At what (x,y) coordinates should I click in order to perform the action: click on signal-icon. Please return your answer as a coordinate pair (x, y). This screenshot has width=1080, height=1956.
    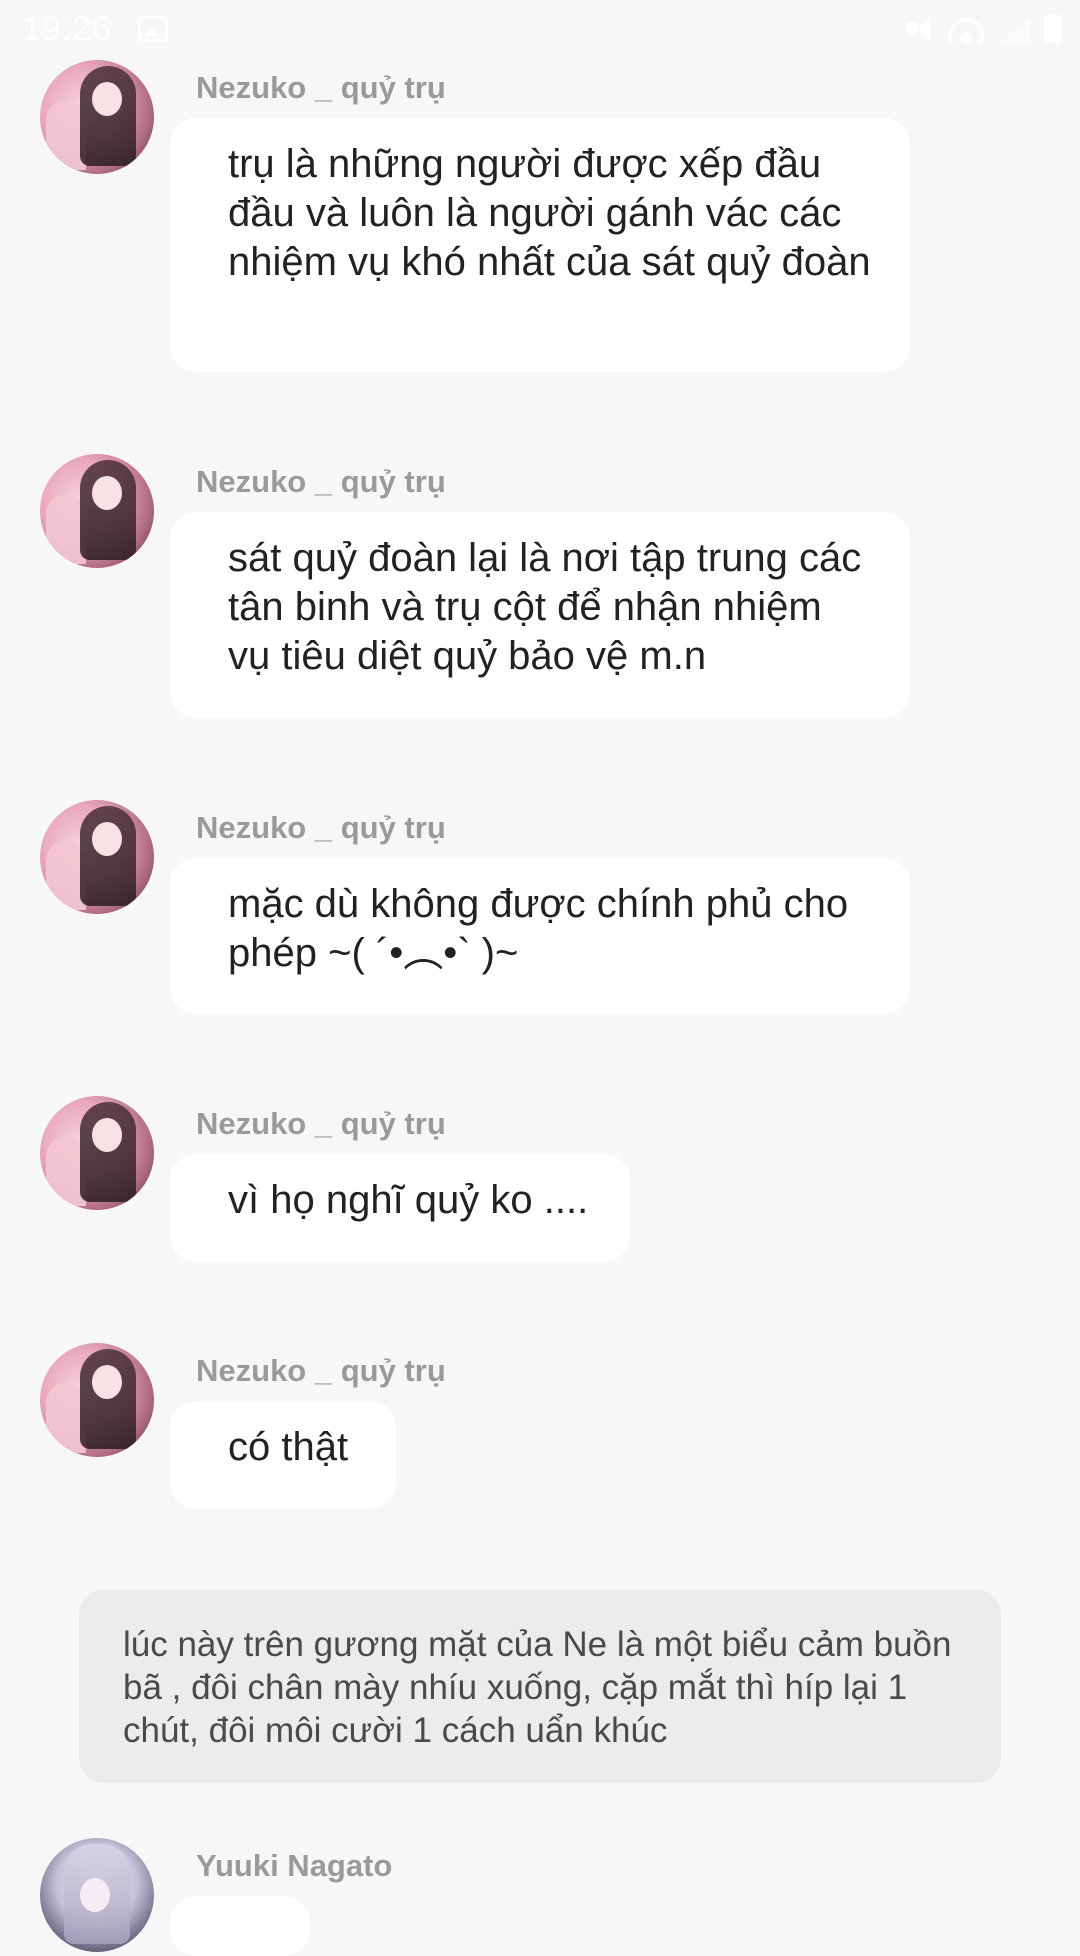
    Looking at the image, I should click on (1014, 29).